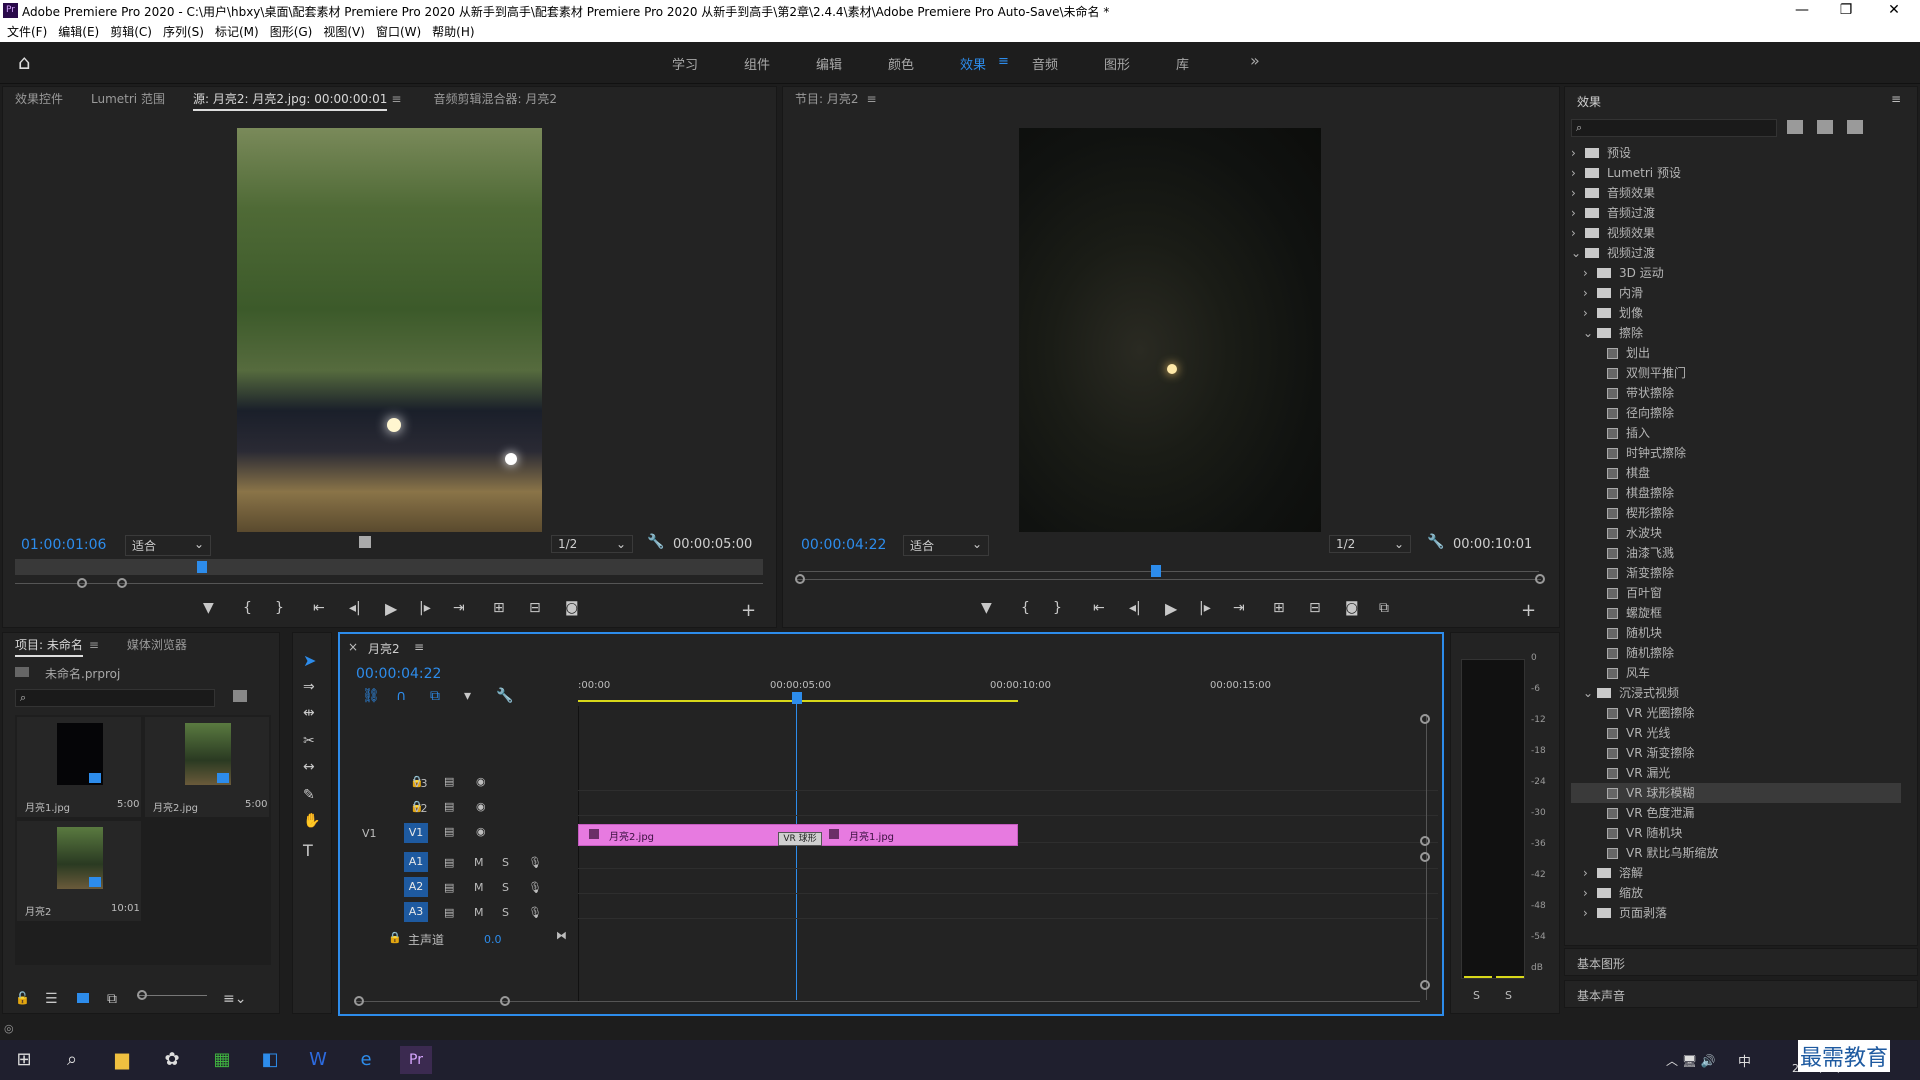  Describe the element at coordinates (986, 608) in the screenshot. I see `add-marker-icon: ▼` at that location.